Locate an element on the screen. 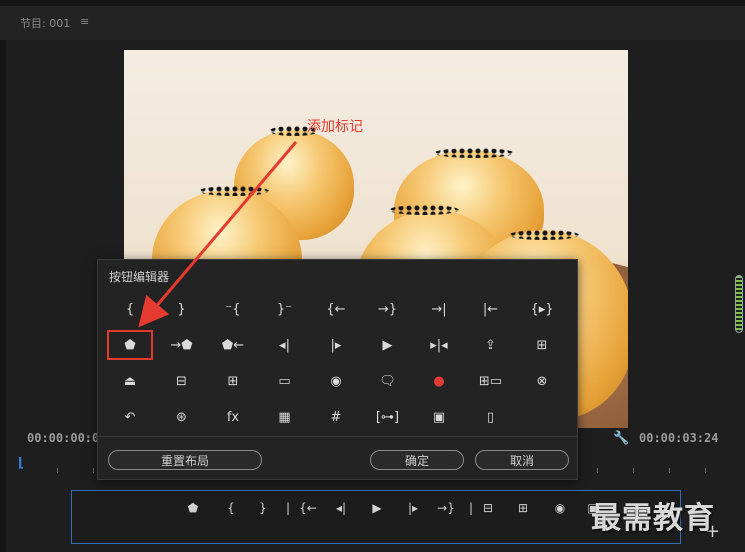  transport-go-to-out-icon: →} is located at coordinates (446, 508).